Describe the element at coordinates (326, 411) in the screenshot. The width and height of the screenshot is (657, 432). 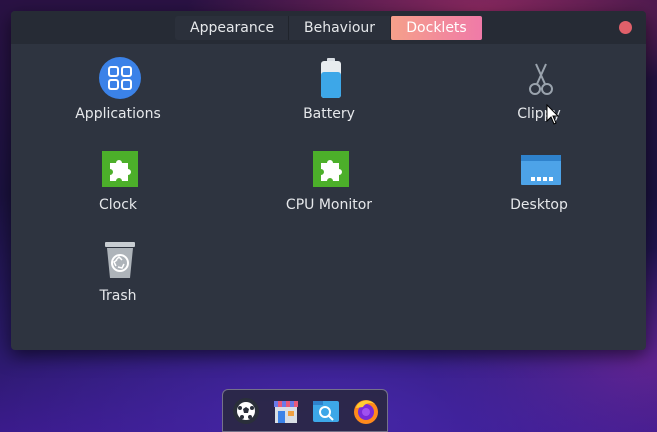
I see `file-search-icon` at that location.